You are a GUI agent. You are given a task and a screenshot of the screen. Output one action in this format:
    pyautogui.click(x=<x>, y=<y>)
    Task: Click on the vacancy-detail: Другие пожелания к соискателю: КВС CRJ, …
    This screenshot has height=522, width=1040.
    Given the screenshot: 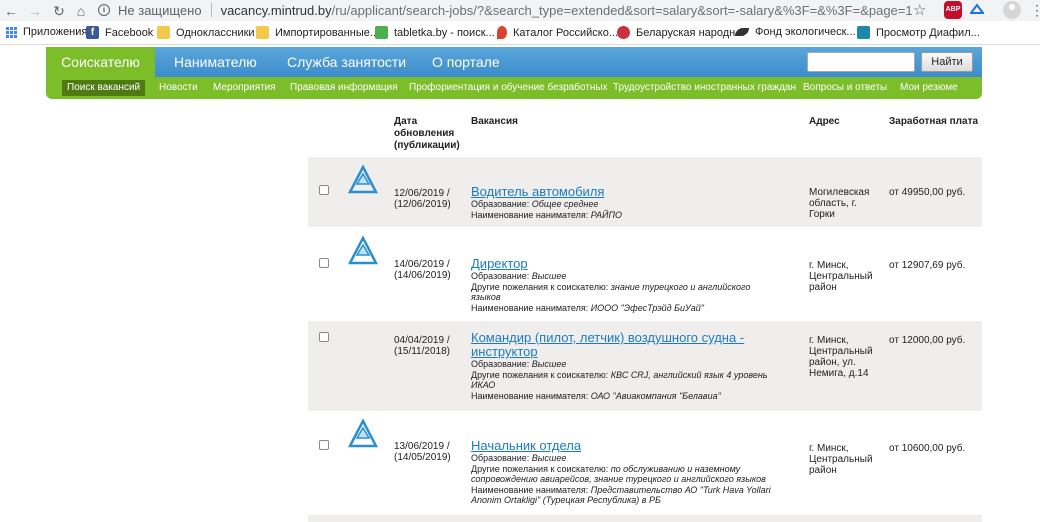 What is the action you would take?
    pyautogui.click(x=626, y=375)
    